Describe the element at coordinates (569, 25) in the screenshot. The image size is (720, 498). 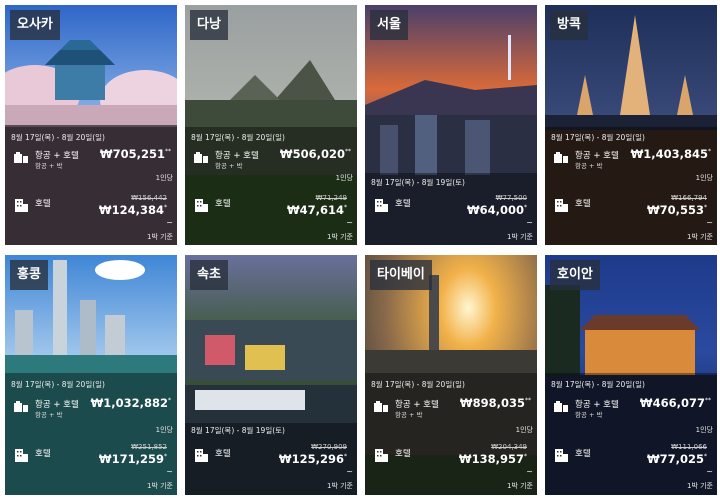
I see `city-label: 방콕` at that location.